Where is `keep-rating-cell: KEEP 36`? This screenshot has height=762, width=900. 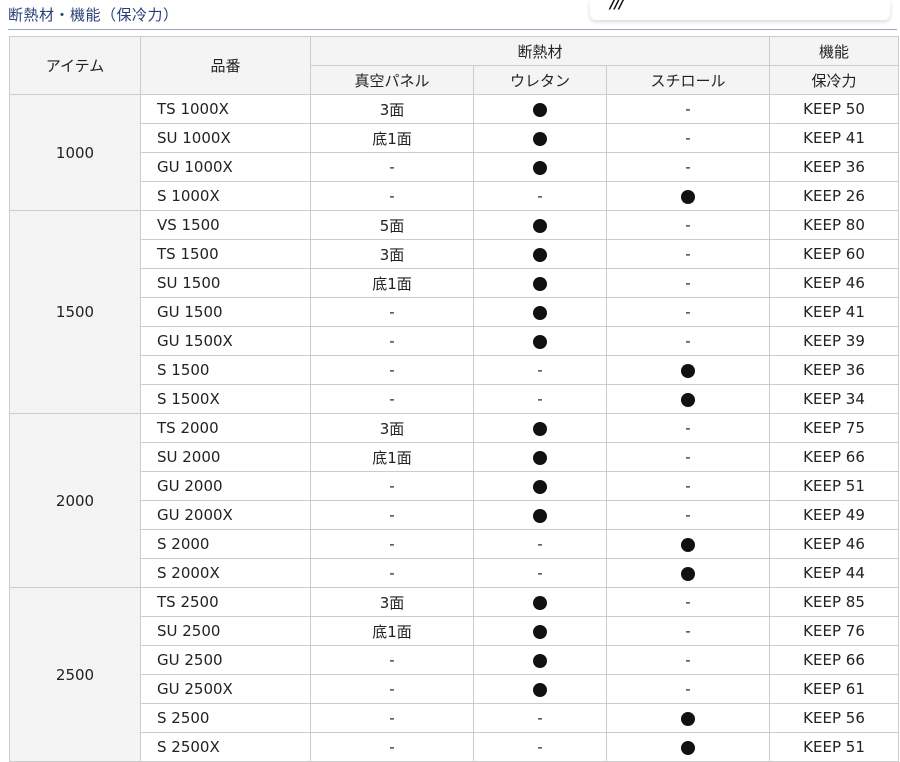
keep-rating-cell: KEEP 36 is located at coordinates (834, 167).